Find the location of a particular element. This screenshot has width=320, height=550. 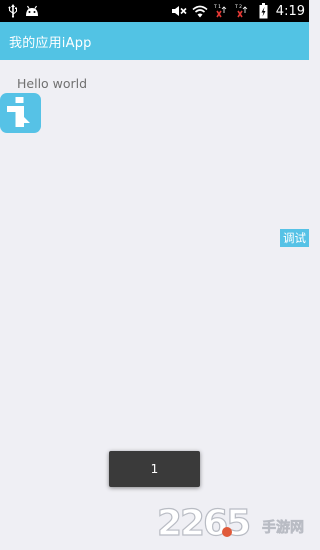

iapp-floating-button is located at coordinates (20, 113).